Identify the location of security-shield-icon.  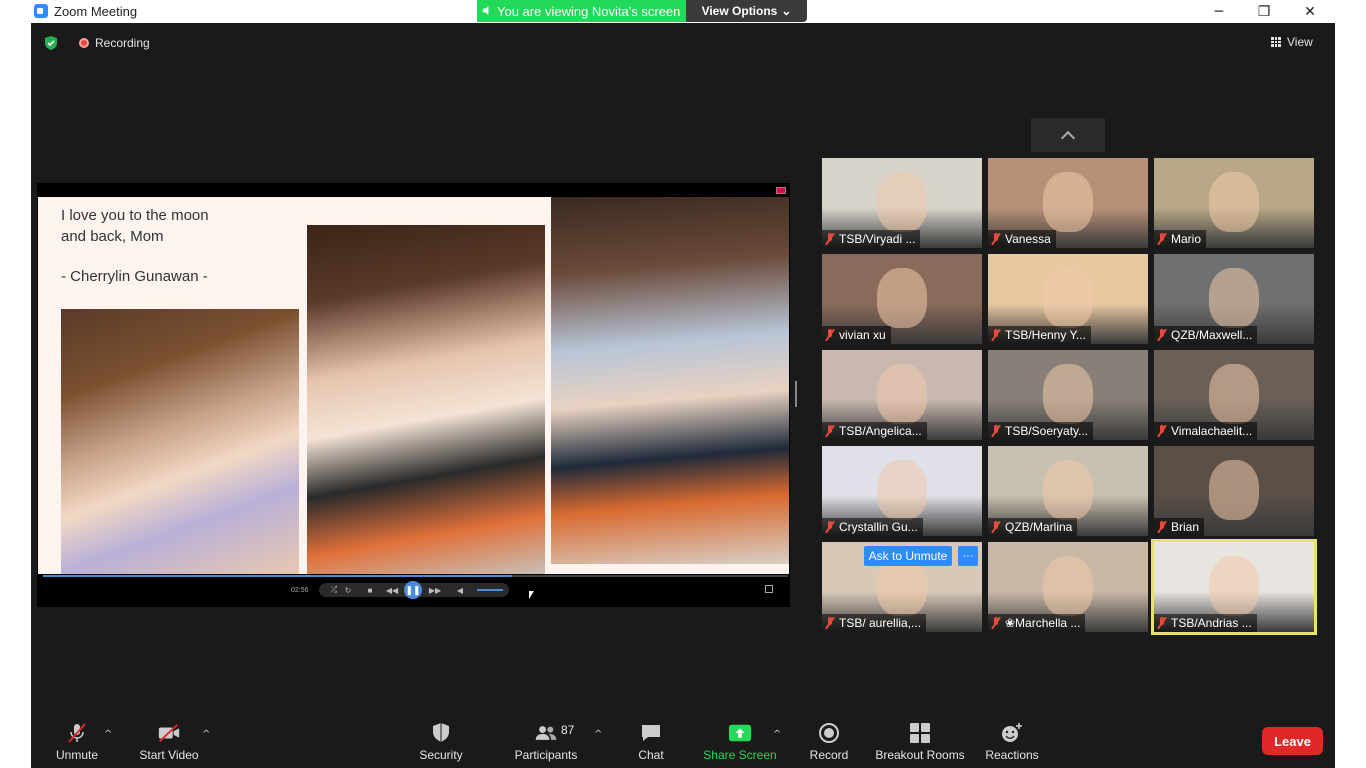
(51, 43).